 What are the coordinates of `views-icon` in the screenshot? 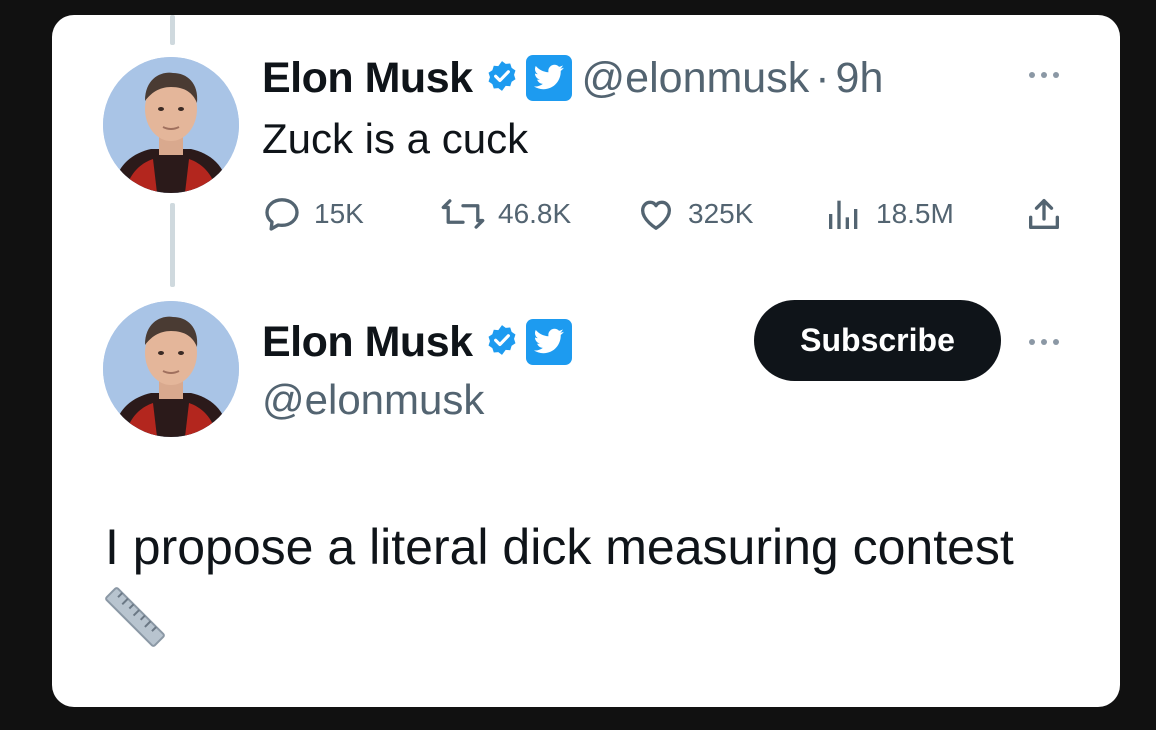 It's located at (843, 214).